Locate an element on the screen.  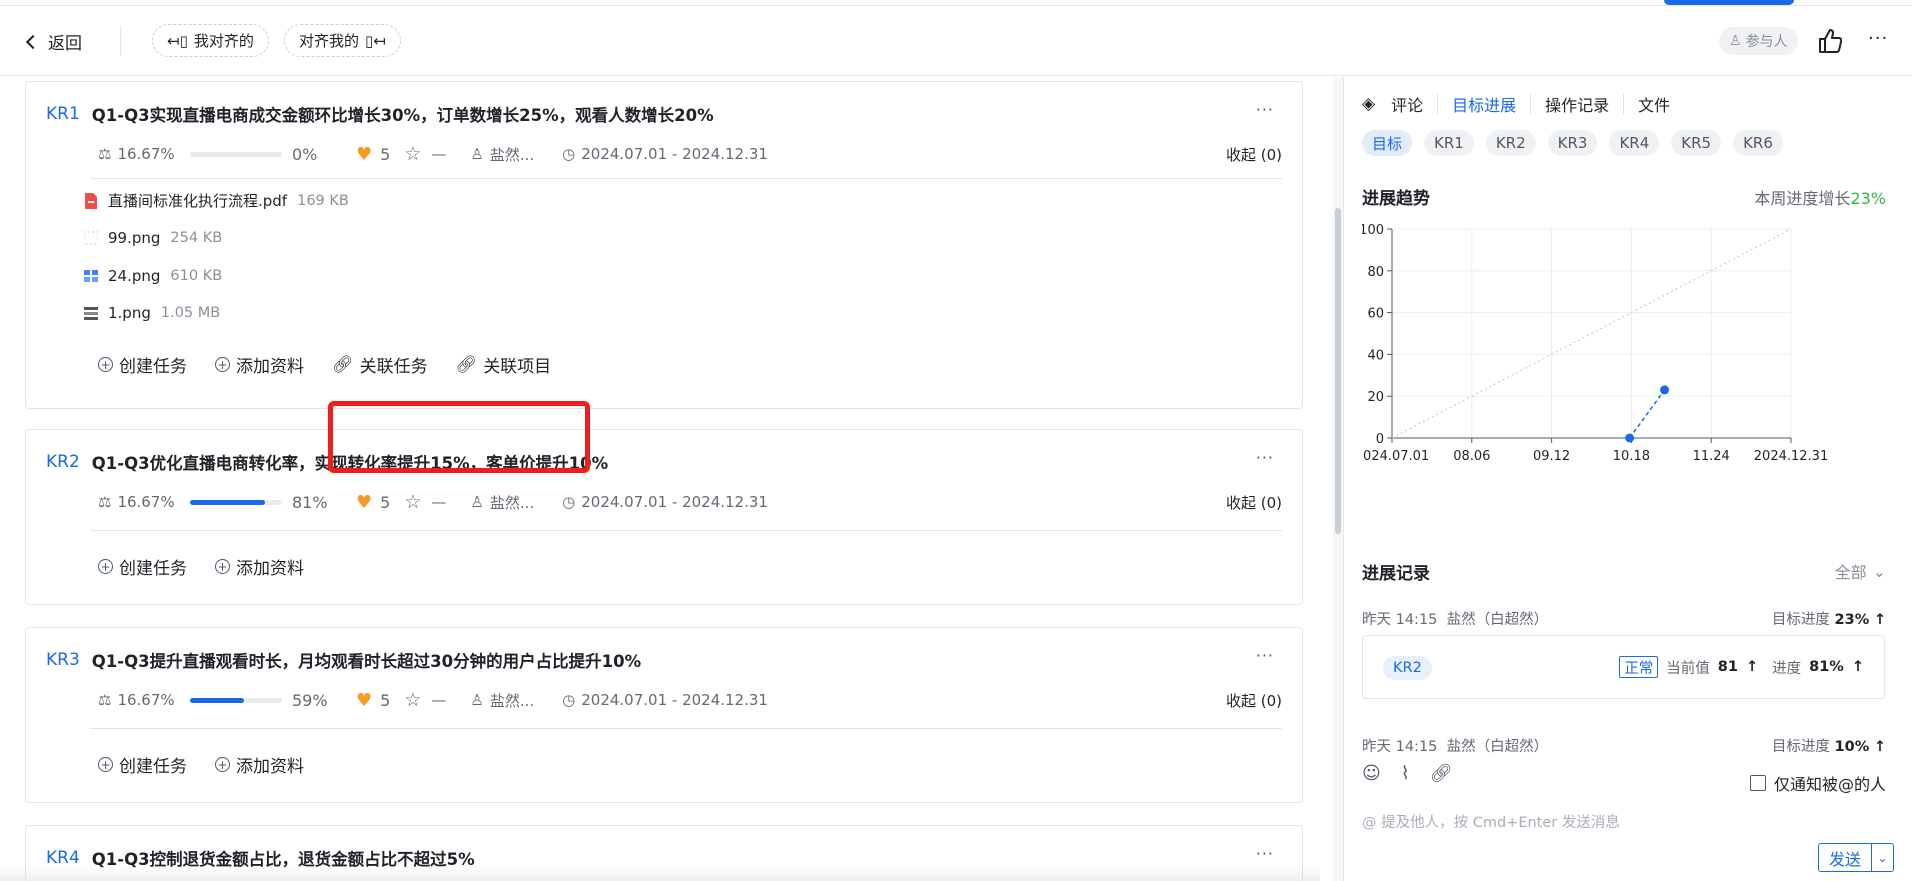
create-task-label: 创建任务 is located at coordinates (153, 569).